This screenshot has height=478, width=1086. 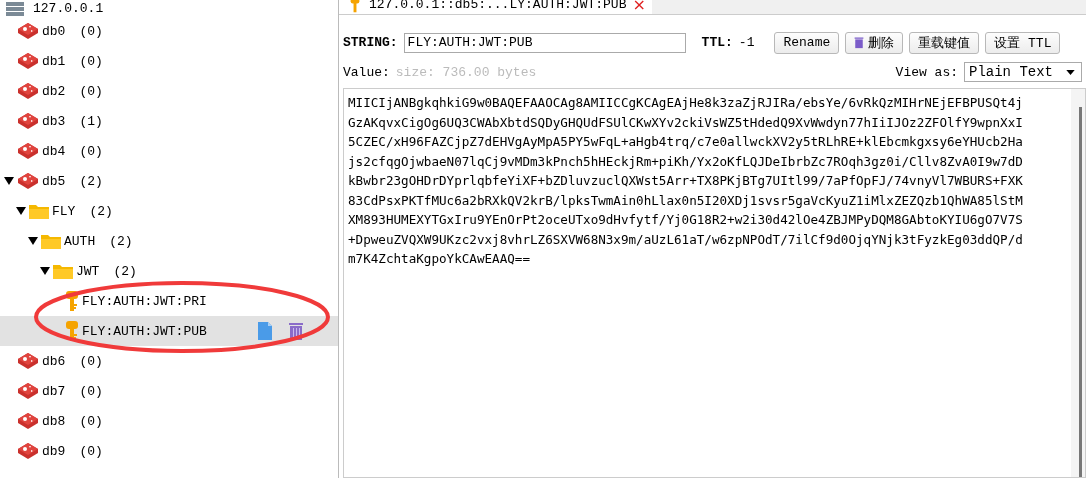 What do you see at coordinates (169, 301) in the screenshot?
I see `tree-item: FLY:AUTH:JWT:PRI` at bounding box center [169, 301].